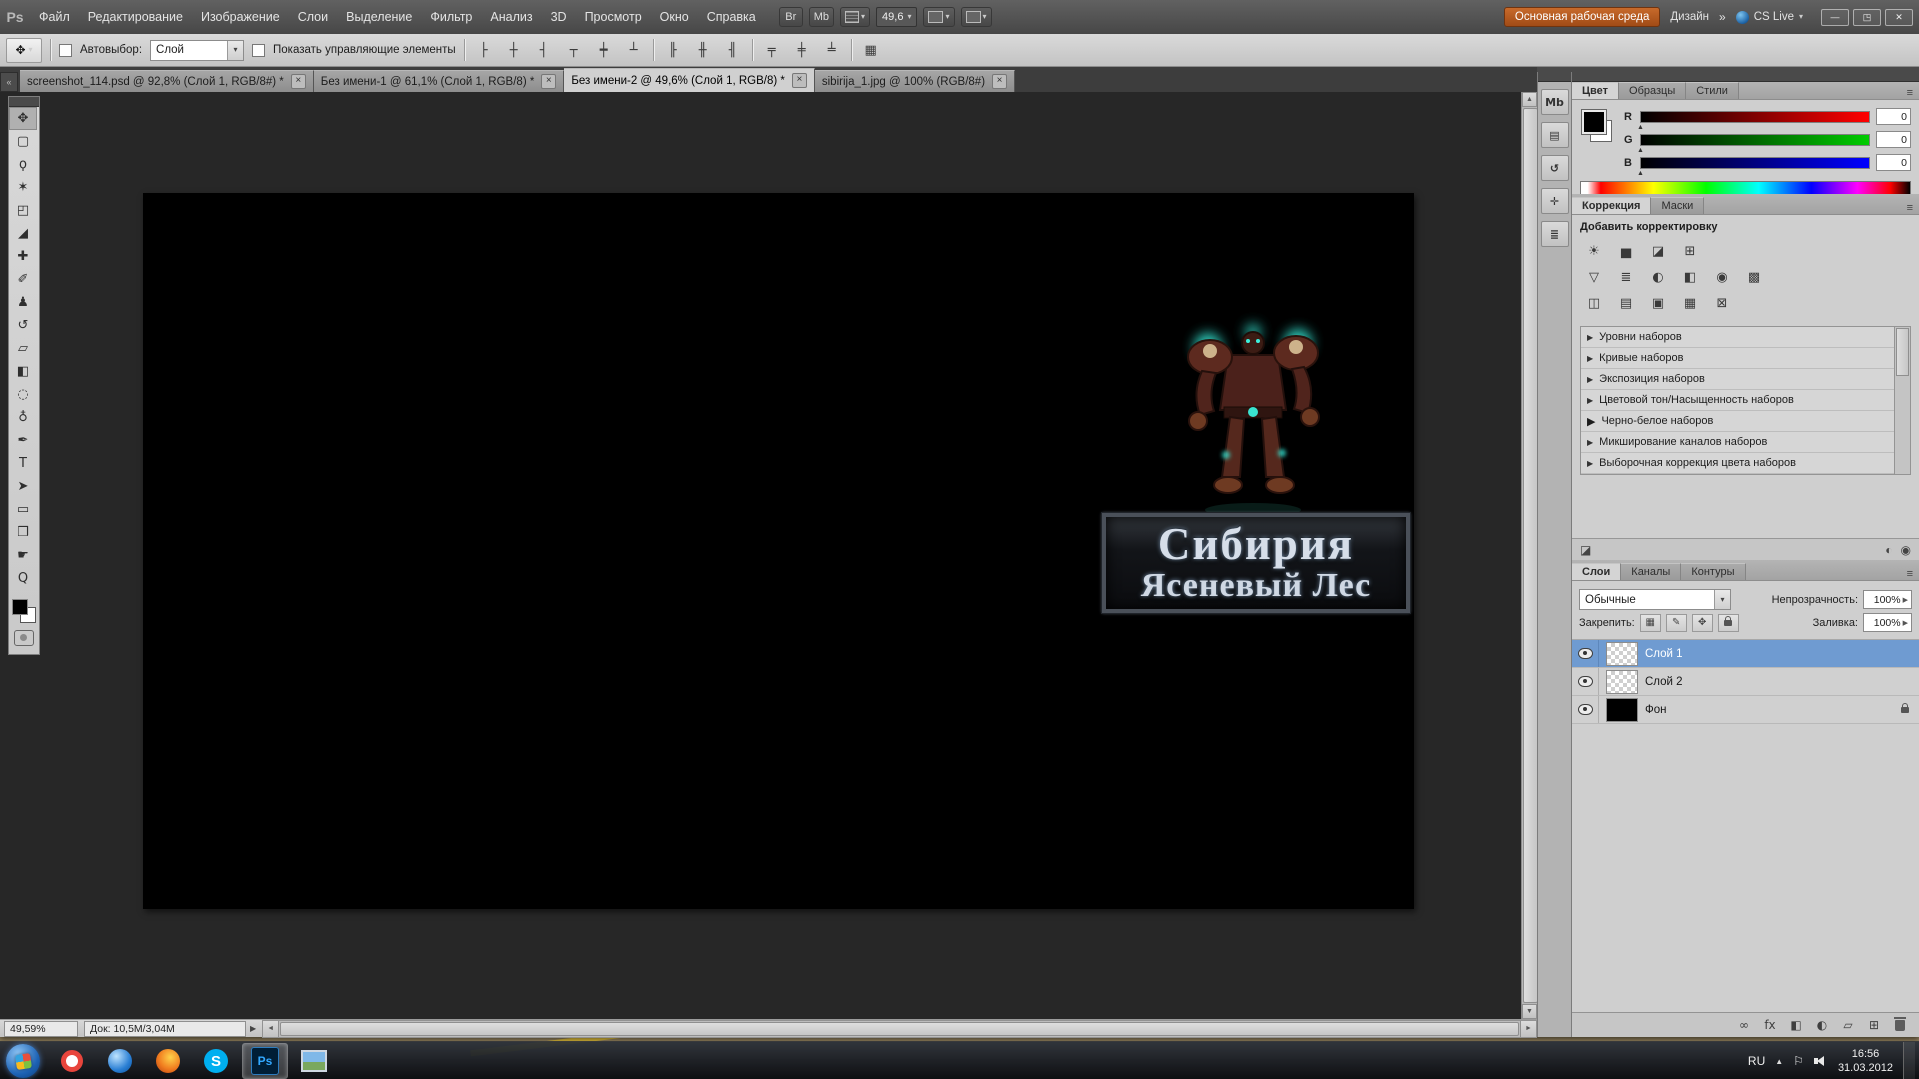 Image resolution: width=1919 pixels, height=1079 pixels. What do you see at coordinates (559, 17) in the screenshot?
I see `menu-item-3d: 3D` at bounding box center [559, 17].